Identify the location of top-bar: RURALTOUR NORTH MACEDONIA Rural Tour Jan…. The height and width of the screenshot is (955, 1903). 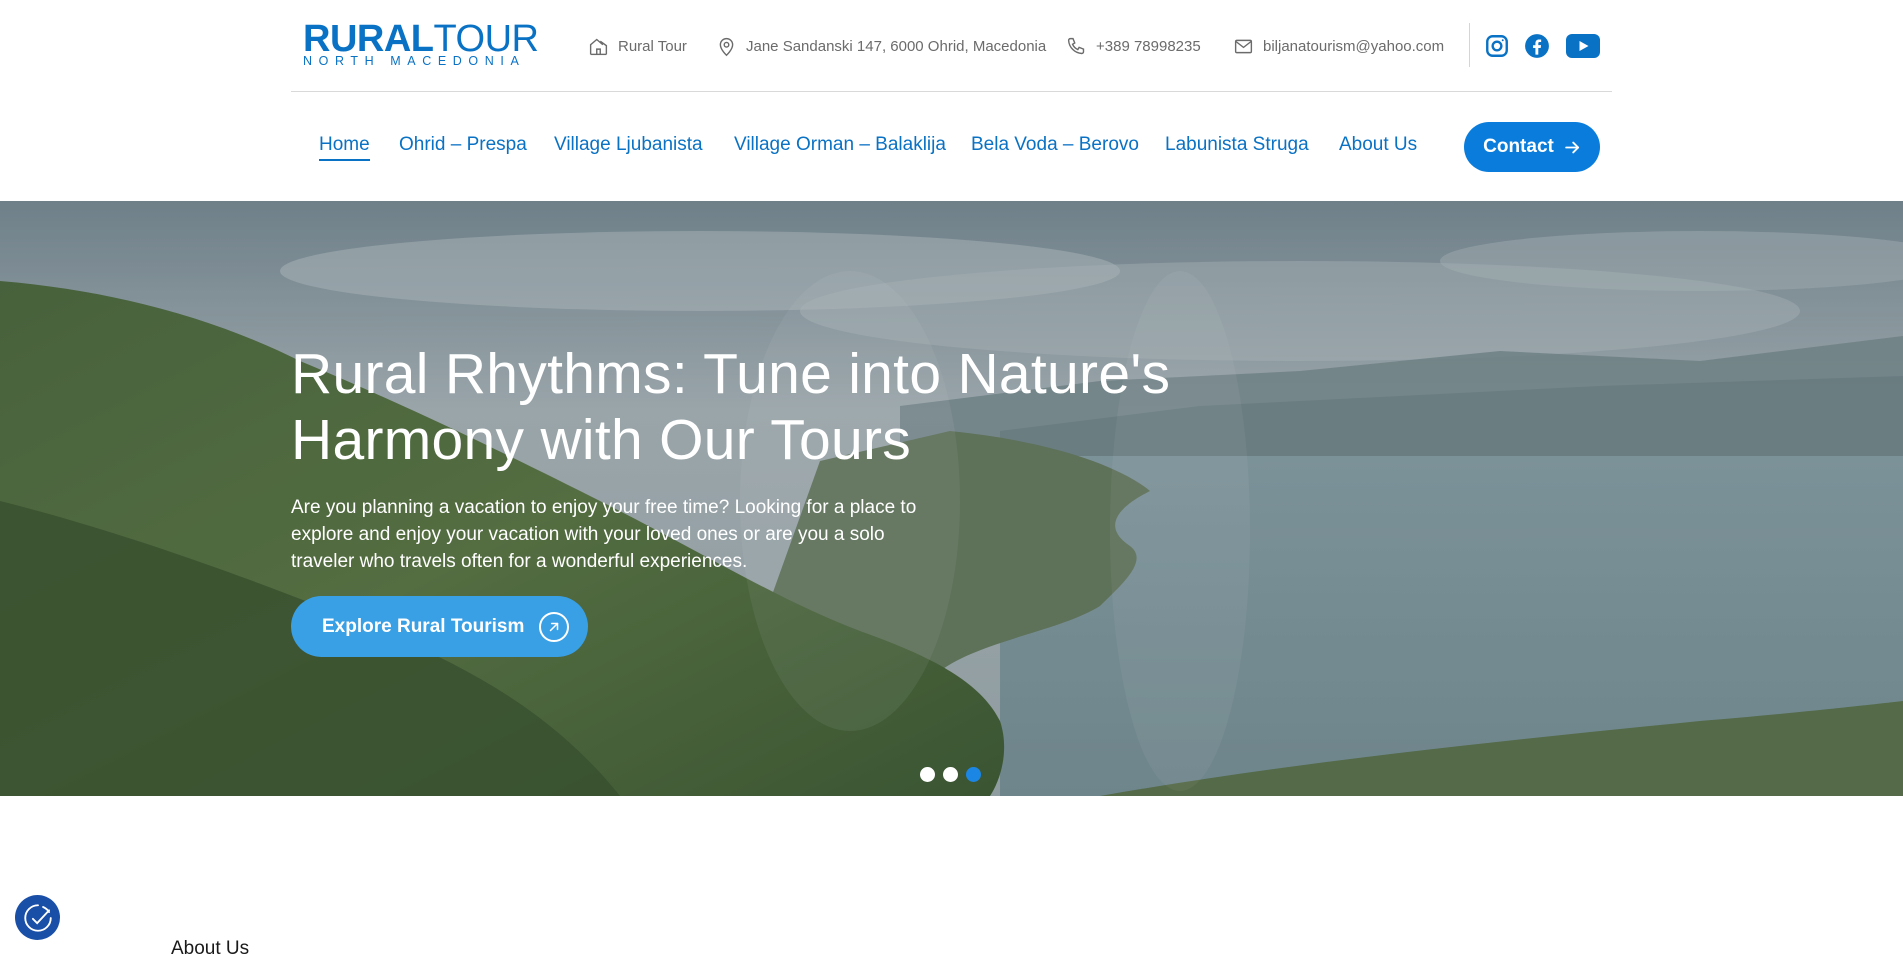
(951, 46).